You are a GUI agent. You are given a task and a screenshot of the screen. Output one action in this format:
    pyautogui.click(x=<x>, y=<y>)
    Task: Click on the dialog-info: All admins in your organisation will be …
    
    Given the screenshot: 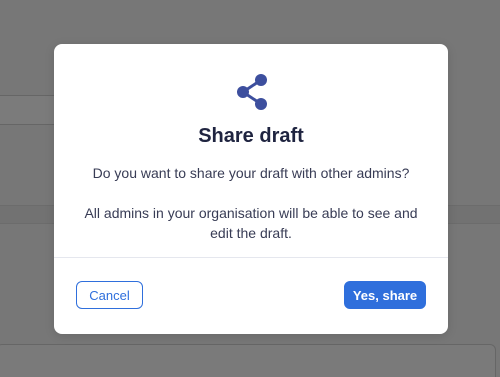 What is the action you would take?
    pyautogui.click(x=251, y=223)
    